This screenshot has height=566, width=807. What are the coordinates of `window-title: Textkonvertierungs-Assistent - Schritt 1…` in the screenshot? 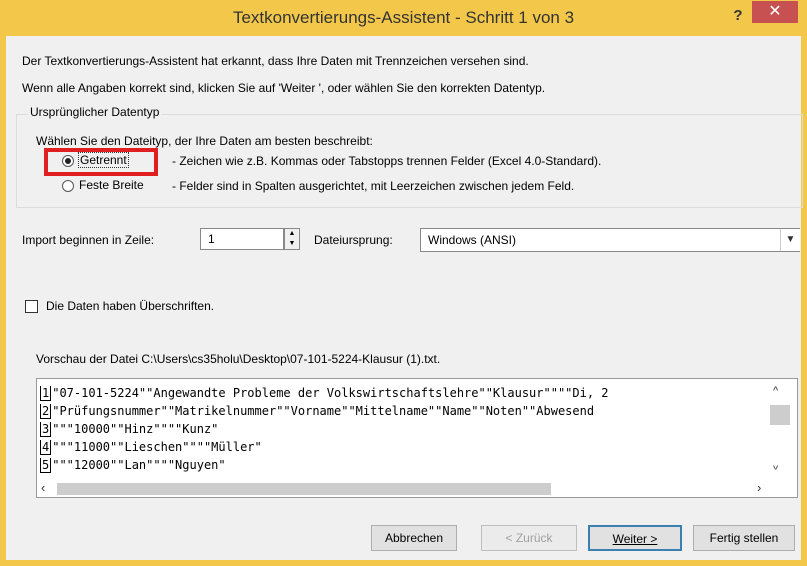 It's located at (403, 17).